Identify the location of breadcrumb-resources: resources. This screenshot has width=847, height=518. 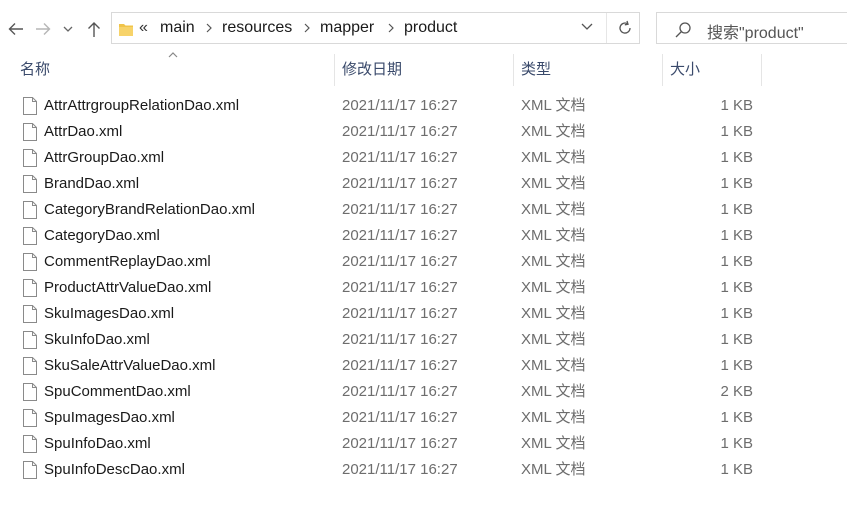
(257, 28).